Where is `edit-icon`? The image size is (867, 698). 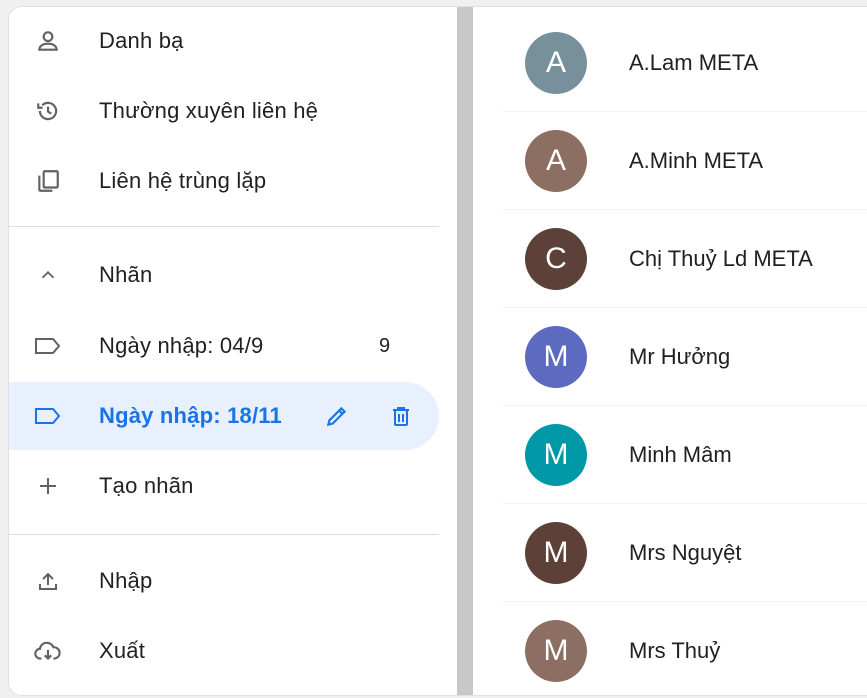 edit-icon is located at coordinates (337, 416).